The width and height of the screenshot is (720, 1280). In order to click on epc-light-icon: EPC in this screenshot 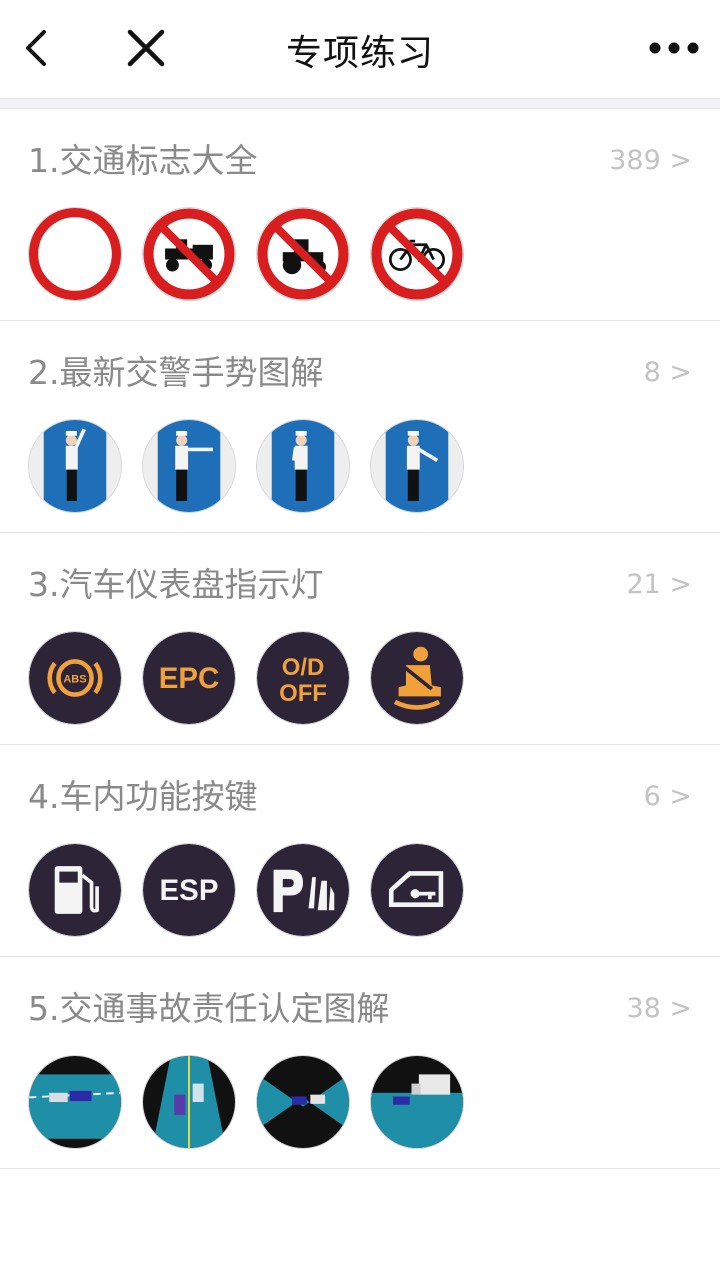, I will do `click(189, 678)`.